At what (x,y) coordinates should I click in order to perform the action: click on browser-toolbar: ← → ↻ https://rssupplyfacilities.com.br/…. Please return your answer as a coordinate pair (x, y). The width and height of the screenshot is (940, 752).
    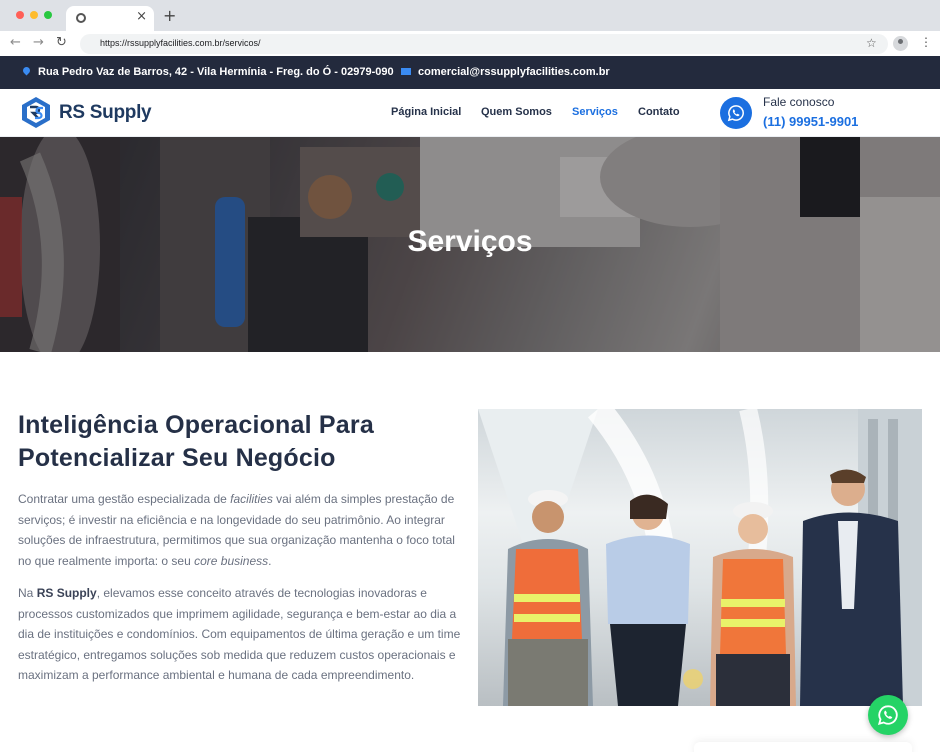
    Looking at the image, I should click on (470, 43).